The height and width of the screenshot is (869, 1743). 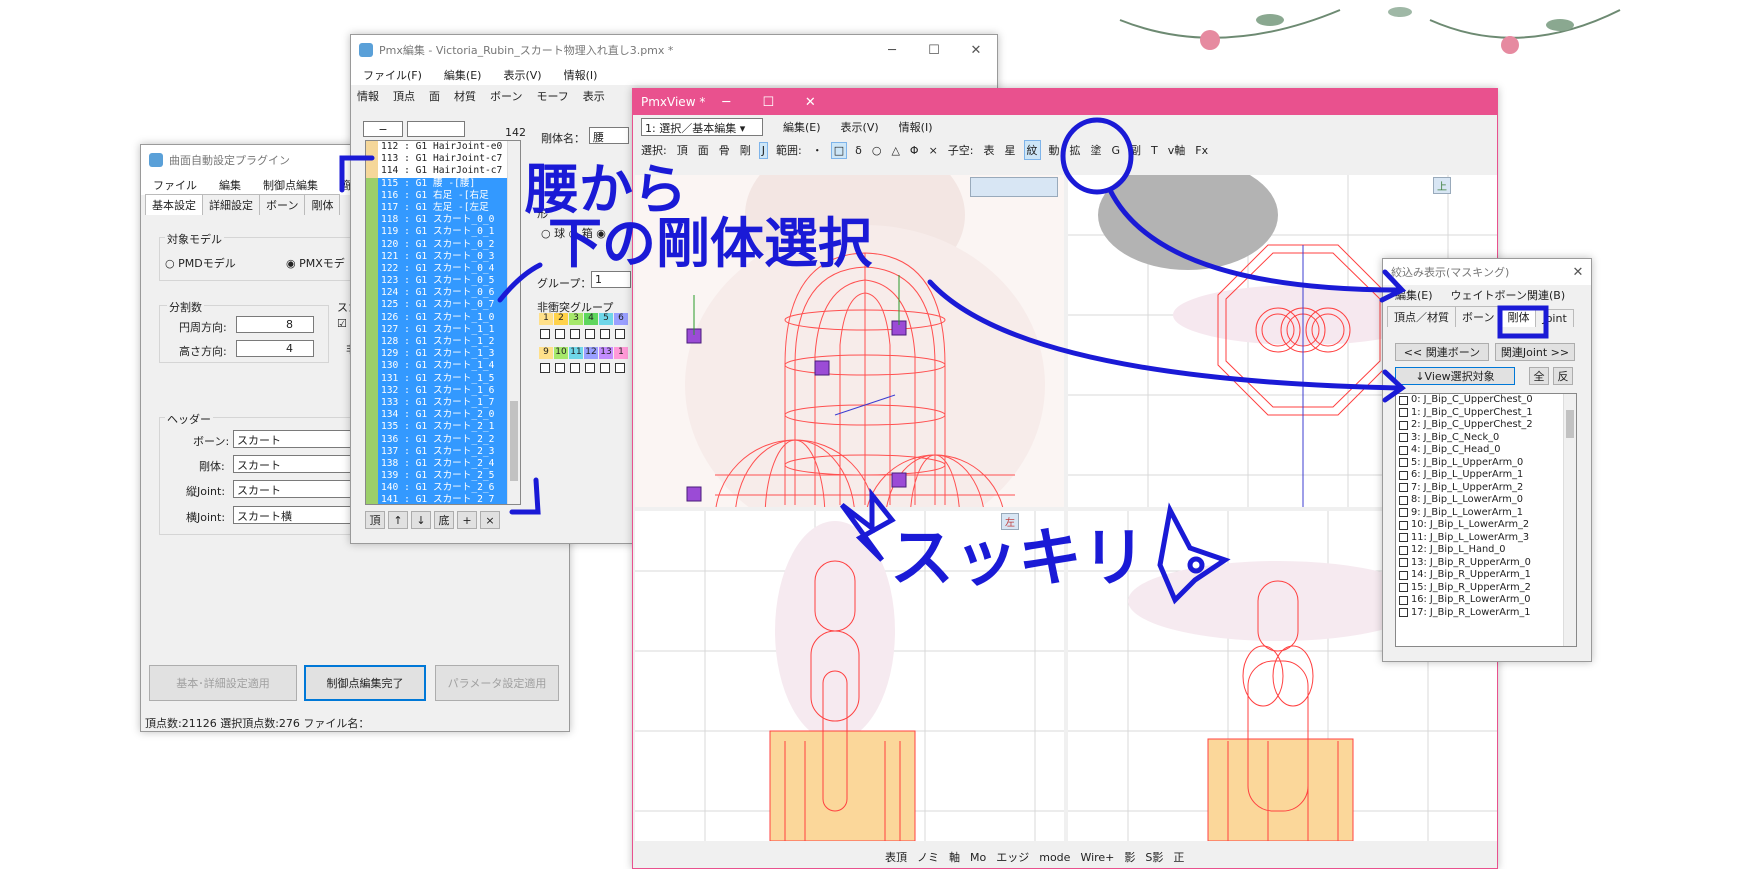 What do you see at coordinates (443, 208) in the screenshot?
I see `rigid-body-row: 117 : G1 左足 -[左足` at bounding box center [443, 208].